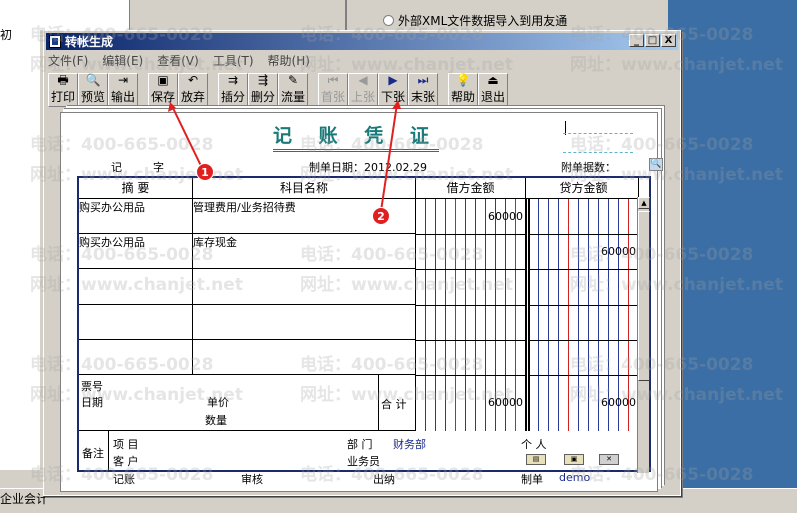  Describe the element at coordinates (92, 386) in the screenshot. I see `ticket-number-label: 票号` at that location.